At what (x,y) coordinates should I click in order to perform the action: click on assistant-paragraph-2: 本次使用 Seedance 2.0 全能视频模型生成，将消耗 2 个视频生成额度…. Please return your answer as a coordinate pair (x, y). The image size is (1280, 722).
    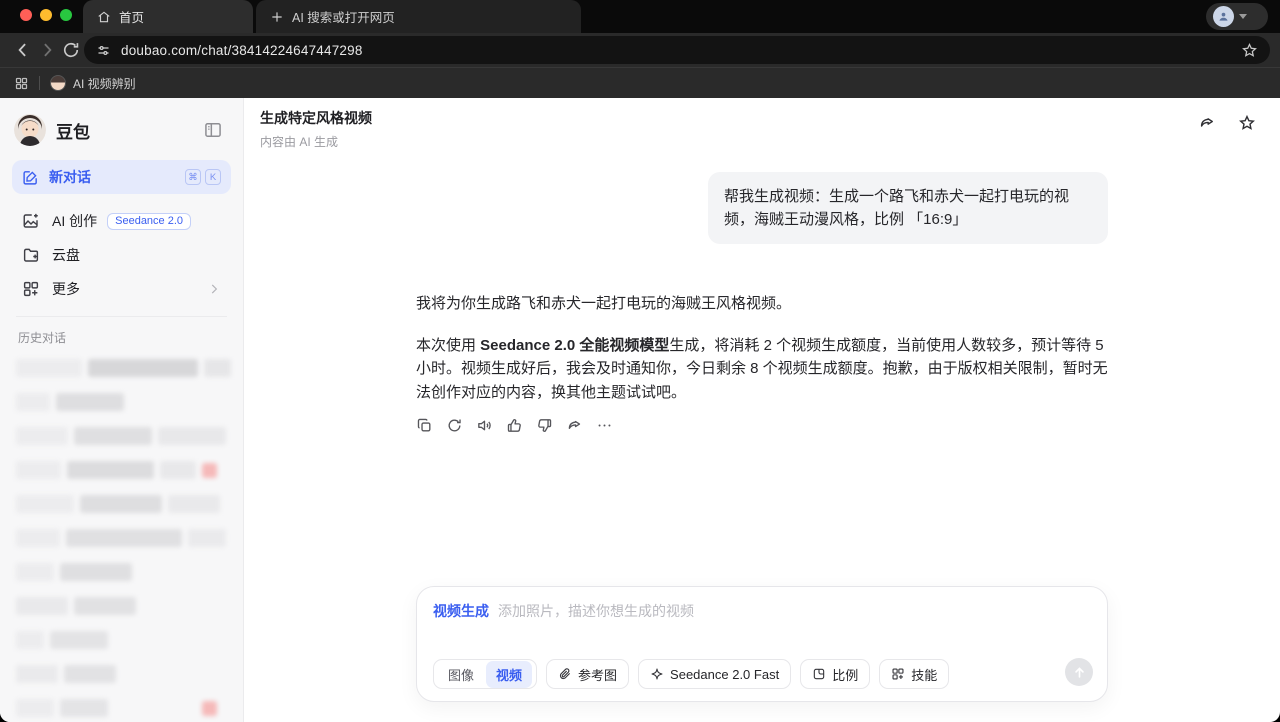
    Looking at the image, I should click on (762, 368).